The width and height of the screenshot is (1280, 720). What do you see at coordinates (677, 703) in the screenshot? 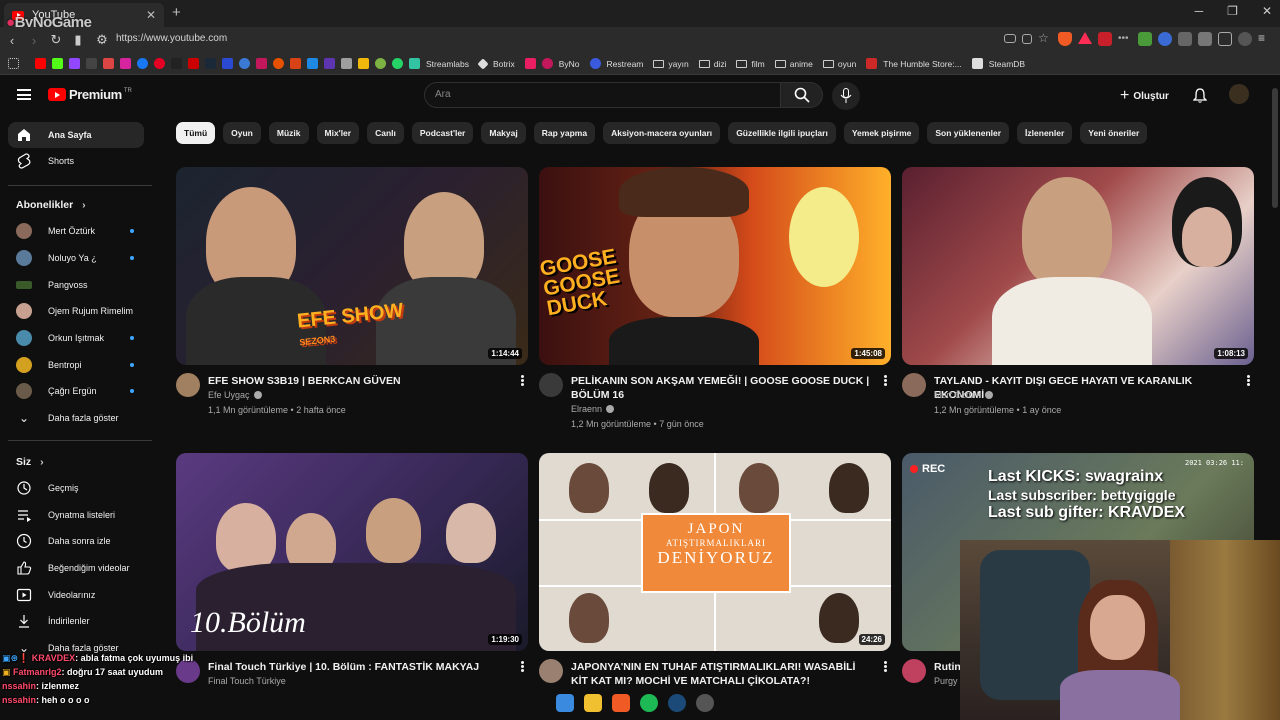
I see `steam-icon` at bounding box center [677, 703].